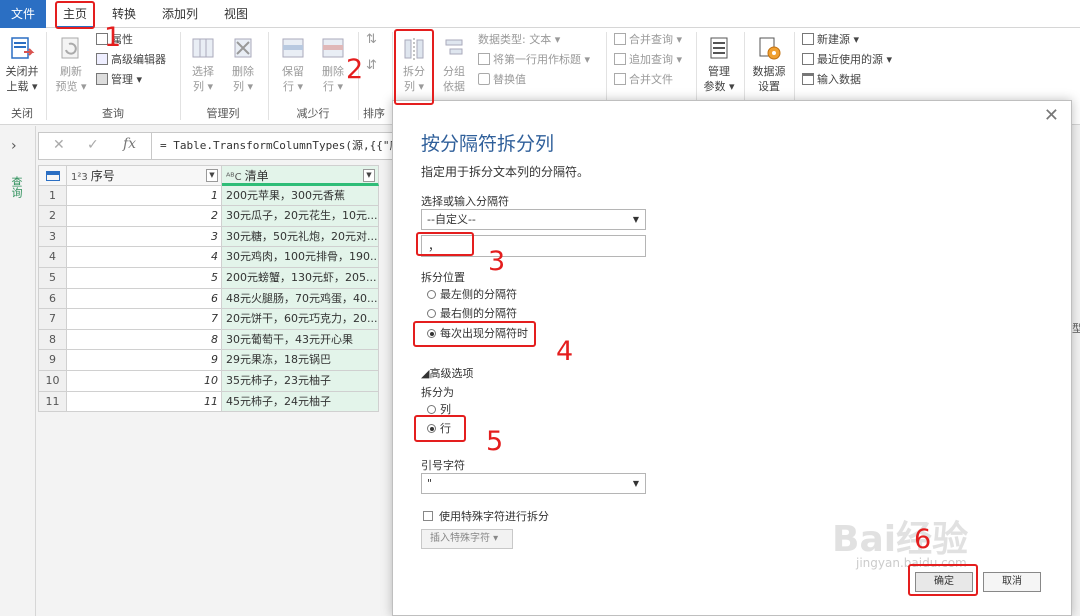 Image resolution: width=1080 pixels, height=616 pixels. I want to click on cell-num: 7, so click(144, 319).